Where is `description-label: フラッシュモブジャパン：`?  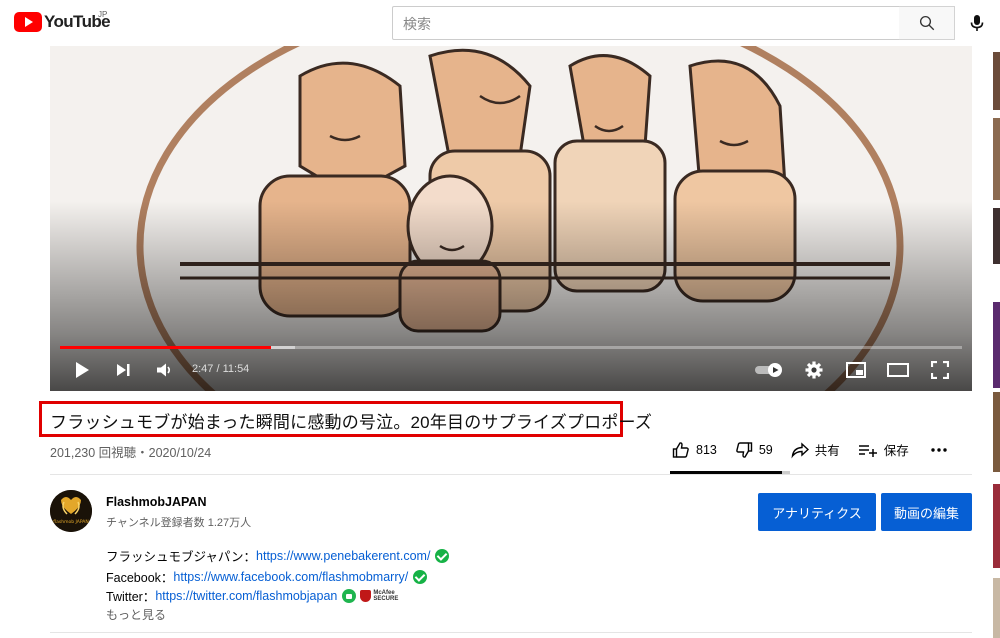
description-label: フラッシュモブジャパン： is located at coordinates (181, 557).